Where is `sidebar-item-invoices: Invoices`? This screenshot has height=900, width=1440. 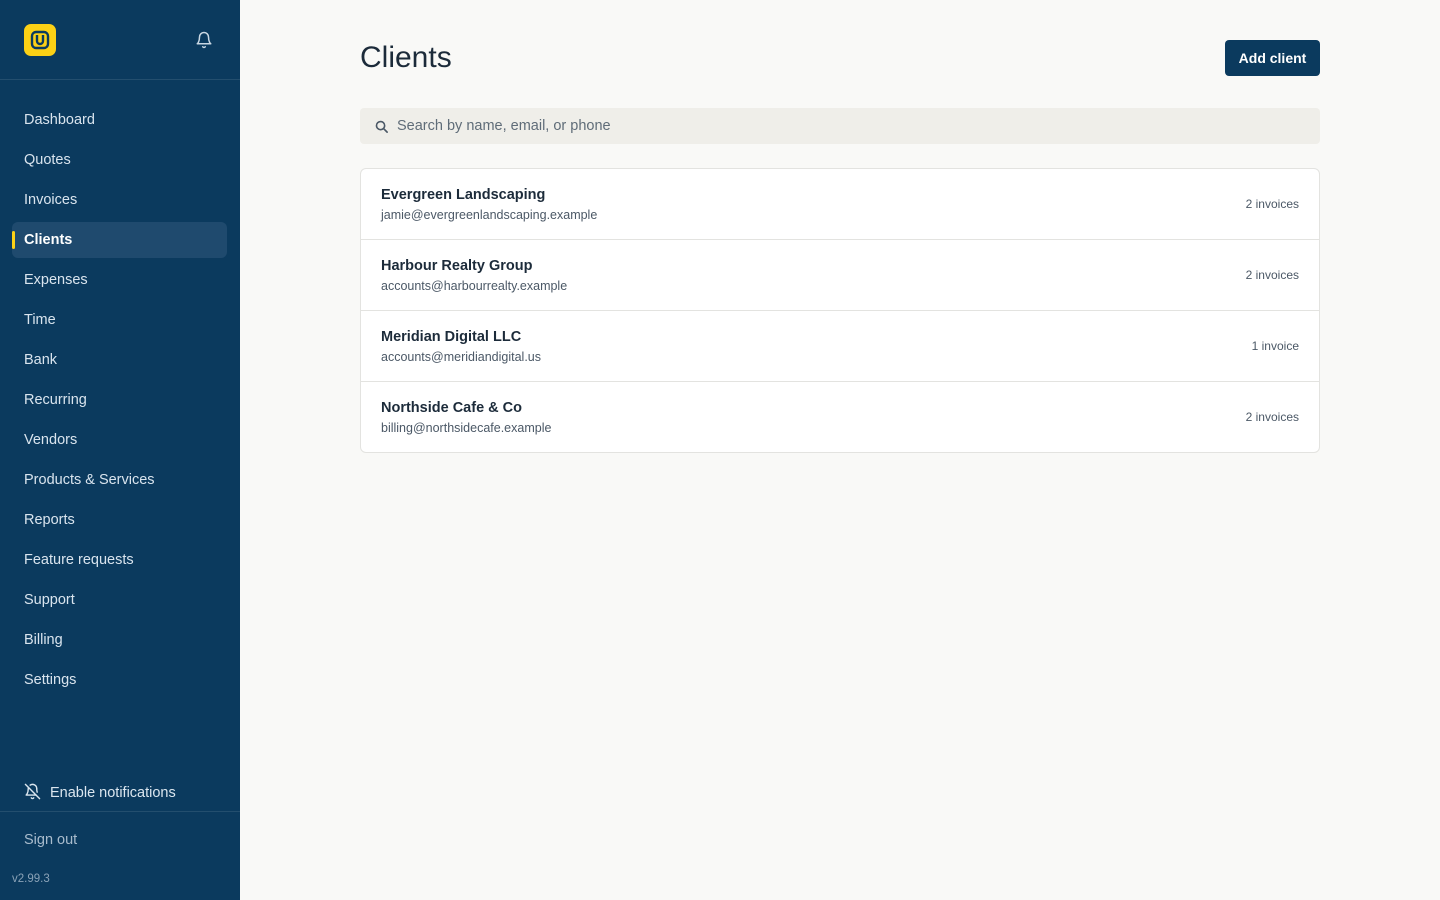
sidebar-item-invoices: Invoices is located at coordinates (119, 200).